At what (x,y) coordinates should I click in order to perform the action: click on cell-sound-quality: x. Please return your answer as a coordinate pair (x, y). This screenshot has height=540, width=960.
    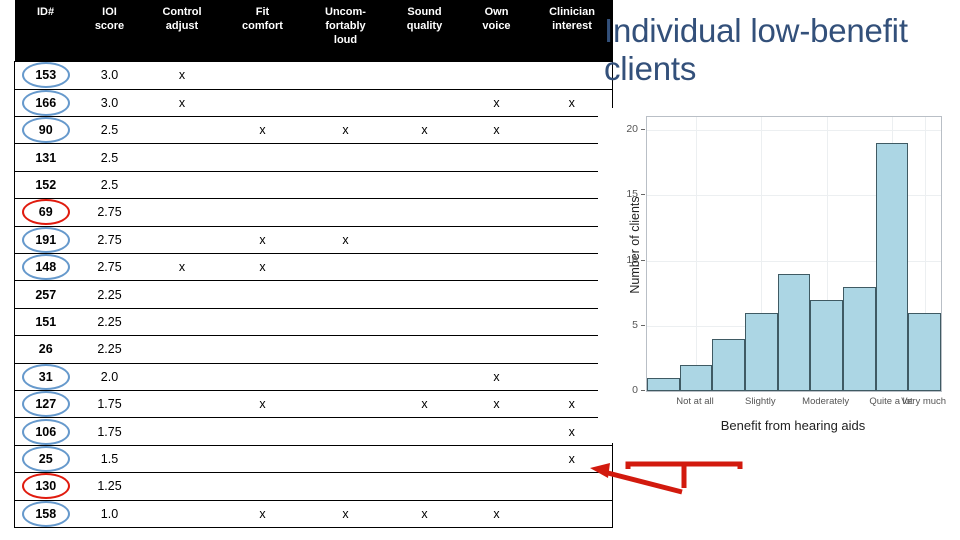
    Looking at the image, I should click on (424, 404).